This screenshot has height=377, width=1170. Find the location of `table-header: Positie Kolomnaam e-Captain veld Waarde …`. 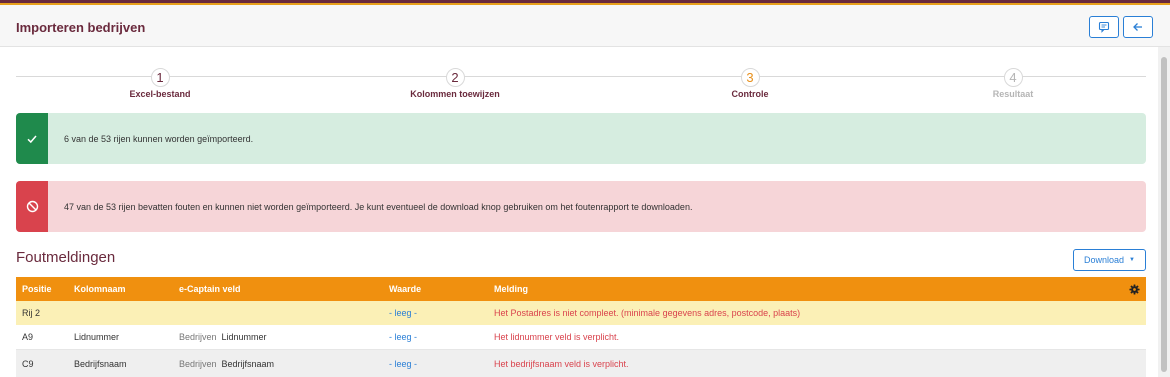

table-header: Positie Kolomnaam e-Captain veld Waarde … is located at coordinates (581, 289).